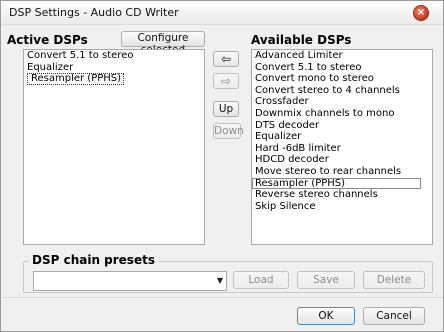 Image resolution: width=444 pixels, height=332 pixels. What do you see at coordinates (342, 56) in the screenshot?
I see `list-item: Advanced Limiter` at bounding box center [342, 56].